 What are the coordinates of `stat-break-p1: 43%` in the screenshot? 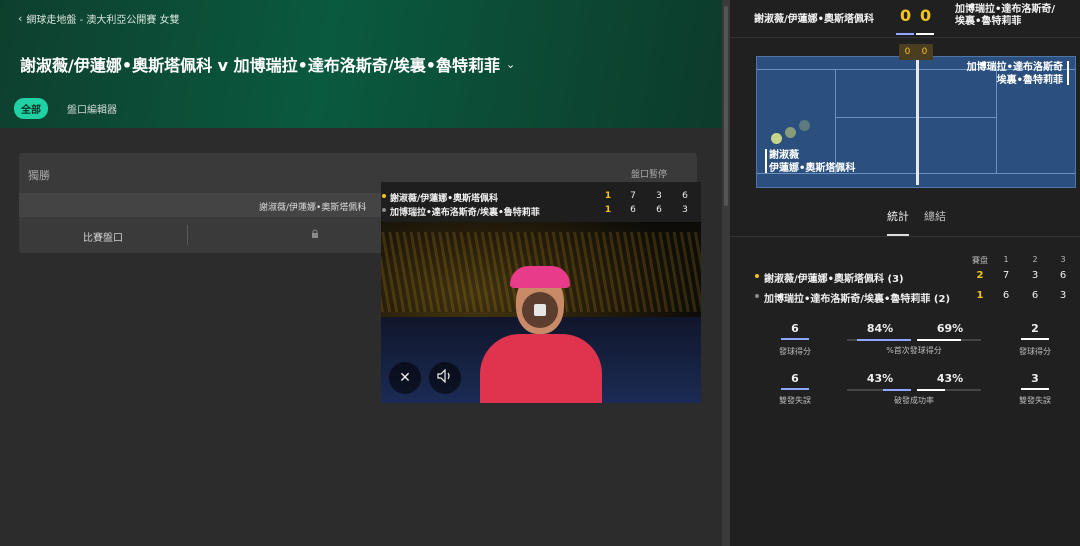 It's located at (880, 378).